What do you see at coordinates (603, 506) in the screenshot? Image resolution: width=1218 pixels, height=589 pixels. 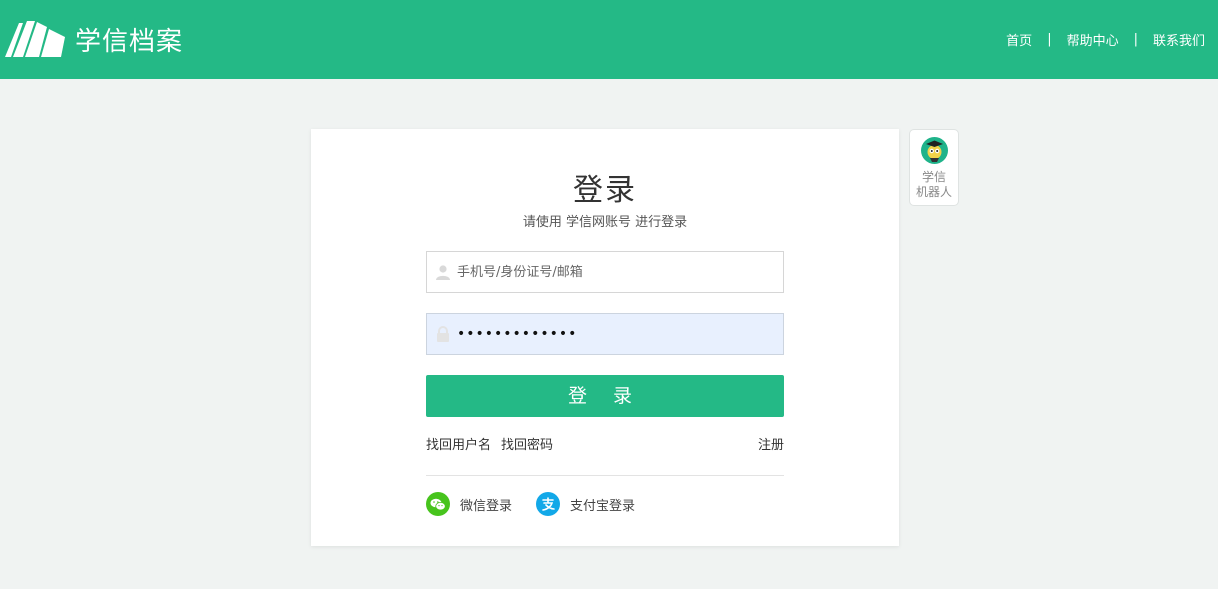 I see `alipay-login-label: 支付宝登录` at bounding box center [603, 506].